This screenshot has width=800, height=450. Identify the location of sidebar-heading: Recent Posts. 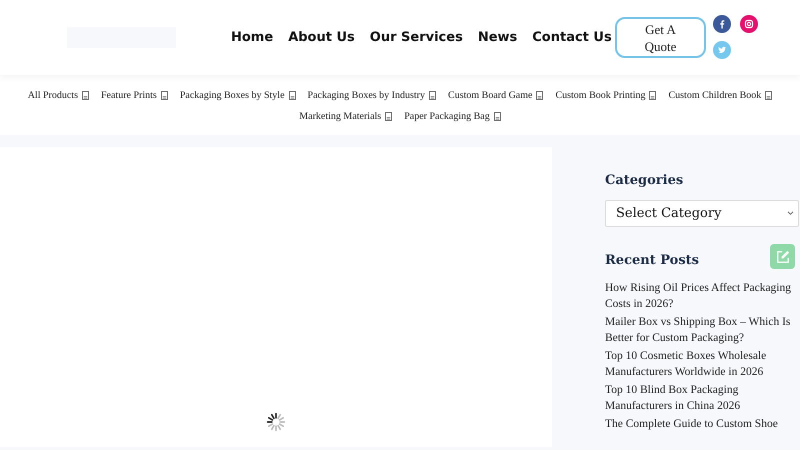
(652, 260).